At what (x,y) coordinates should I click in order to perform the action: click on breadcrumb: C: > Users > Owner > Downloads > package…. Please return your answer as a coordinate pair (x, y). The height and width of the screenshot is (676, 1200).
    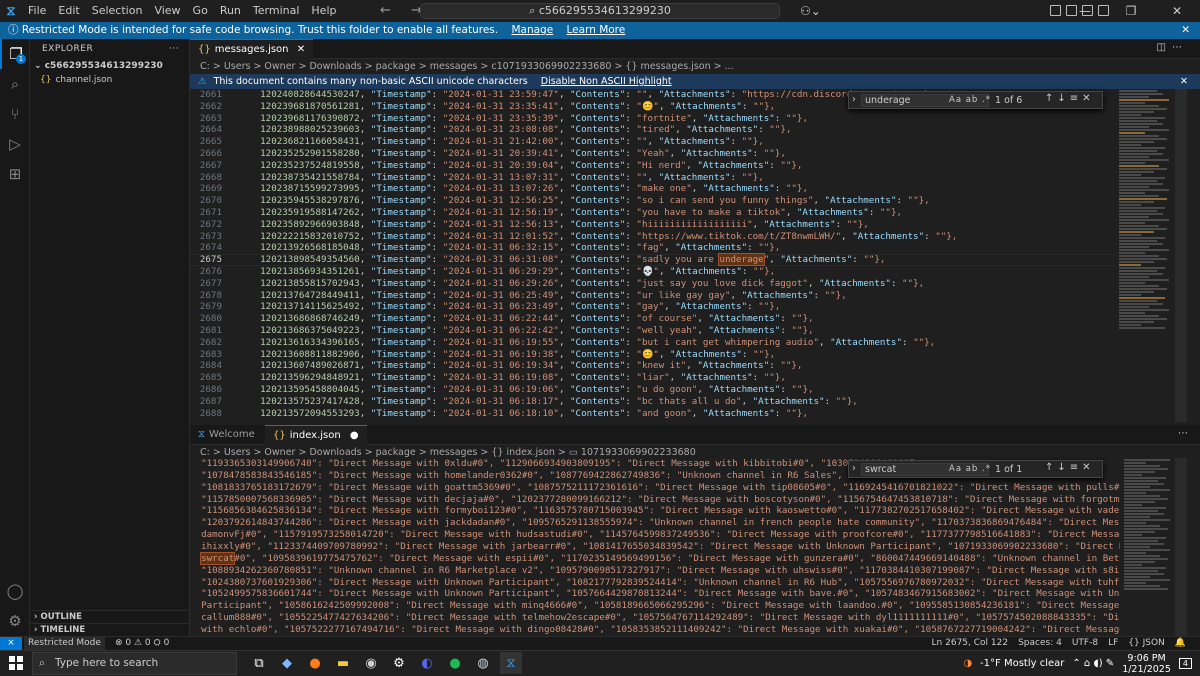
    Looking at the image, I should click on (695, 66).